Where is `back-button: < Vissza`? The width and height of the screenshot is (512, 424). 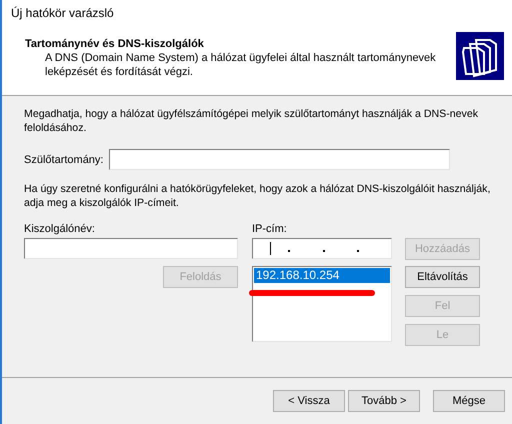
back-button: < Vissza is located at coordinates (309, 401).